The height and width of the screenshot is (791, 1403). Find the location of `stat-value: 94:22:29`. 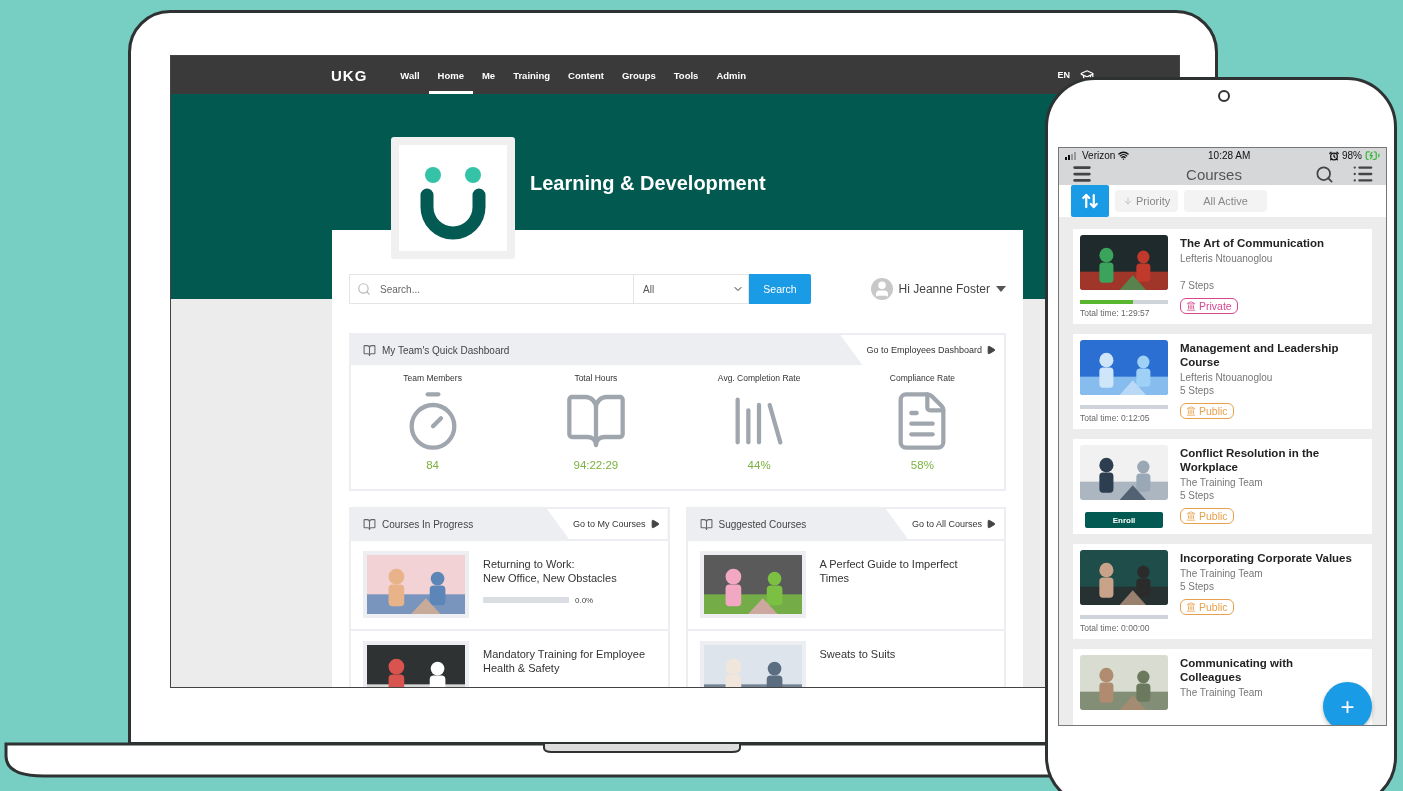

stat-value: 94:22:29 is located at coordinates (596, 465).